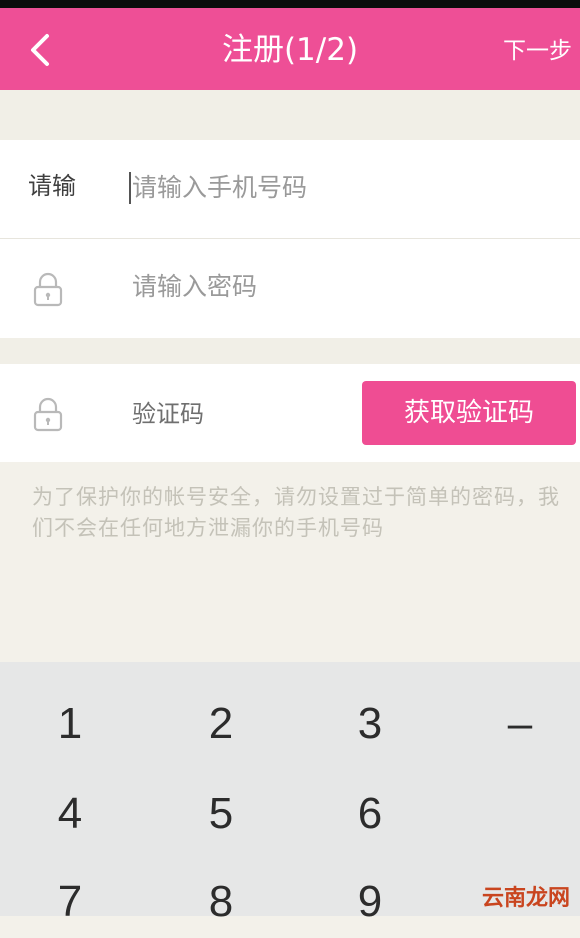 This screenshot has height=938, width=580. Describe the element at coordinates (290, 4) in the screenshot. I see `status-bar` at that location.